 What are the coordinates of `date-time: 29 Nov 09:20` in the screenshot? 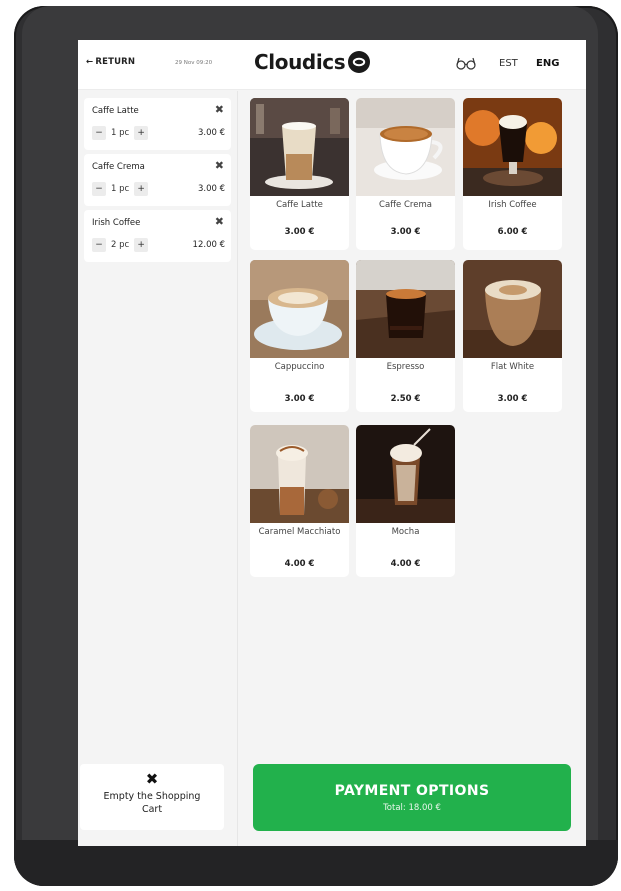 It's located at (194, 63).